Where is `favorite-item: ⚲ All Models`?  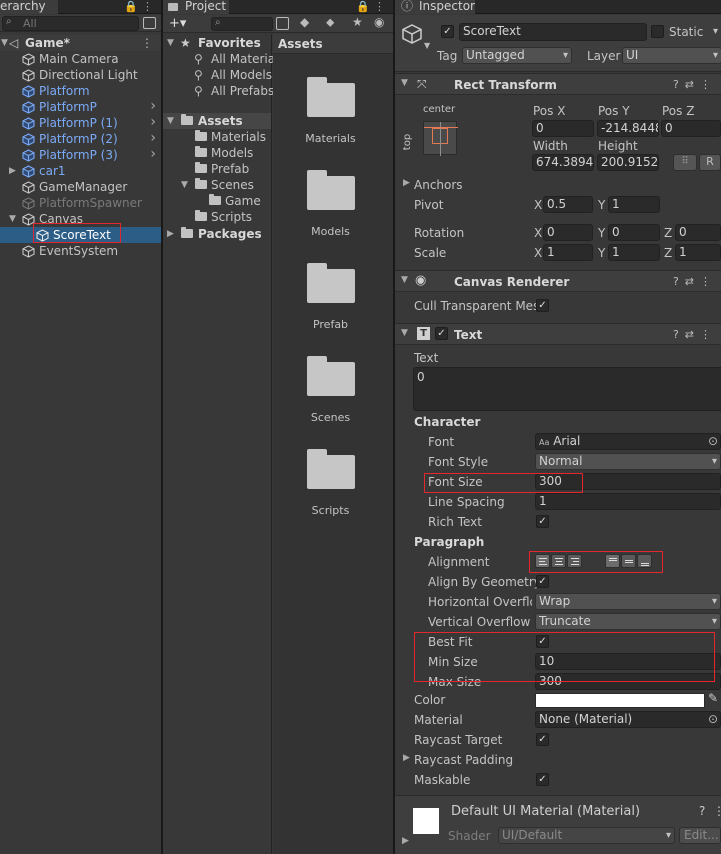 favorite-item: ⚲ All Models is located at coordinates (217, 75).